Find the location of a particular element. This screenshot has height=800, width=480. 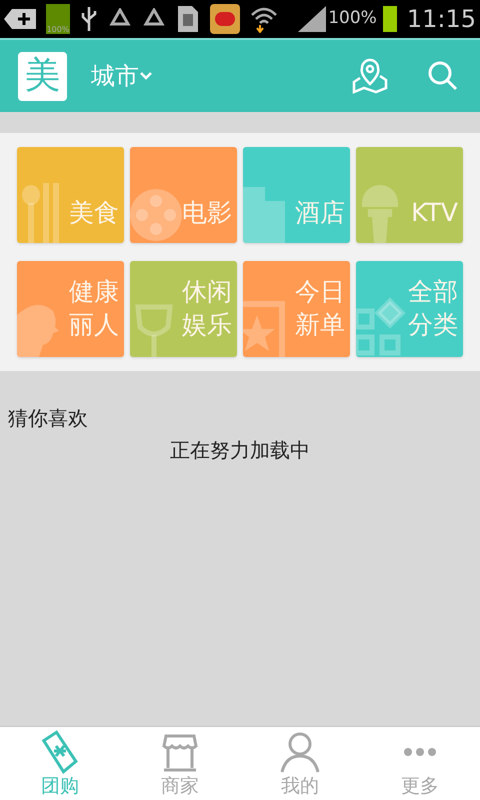

signal-icon is located at coordinates (312, 19).